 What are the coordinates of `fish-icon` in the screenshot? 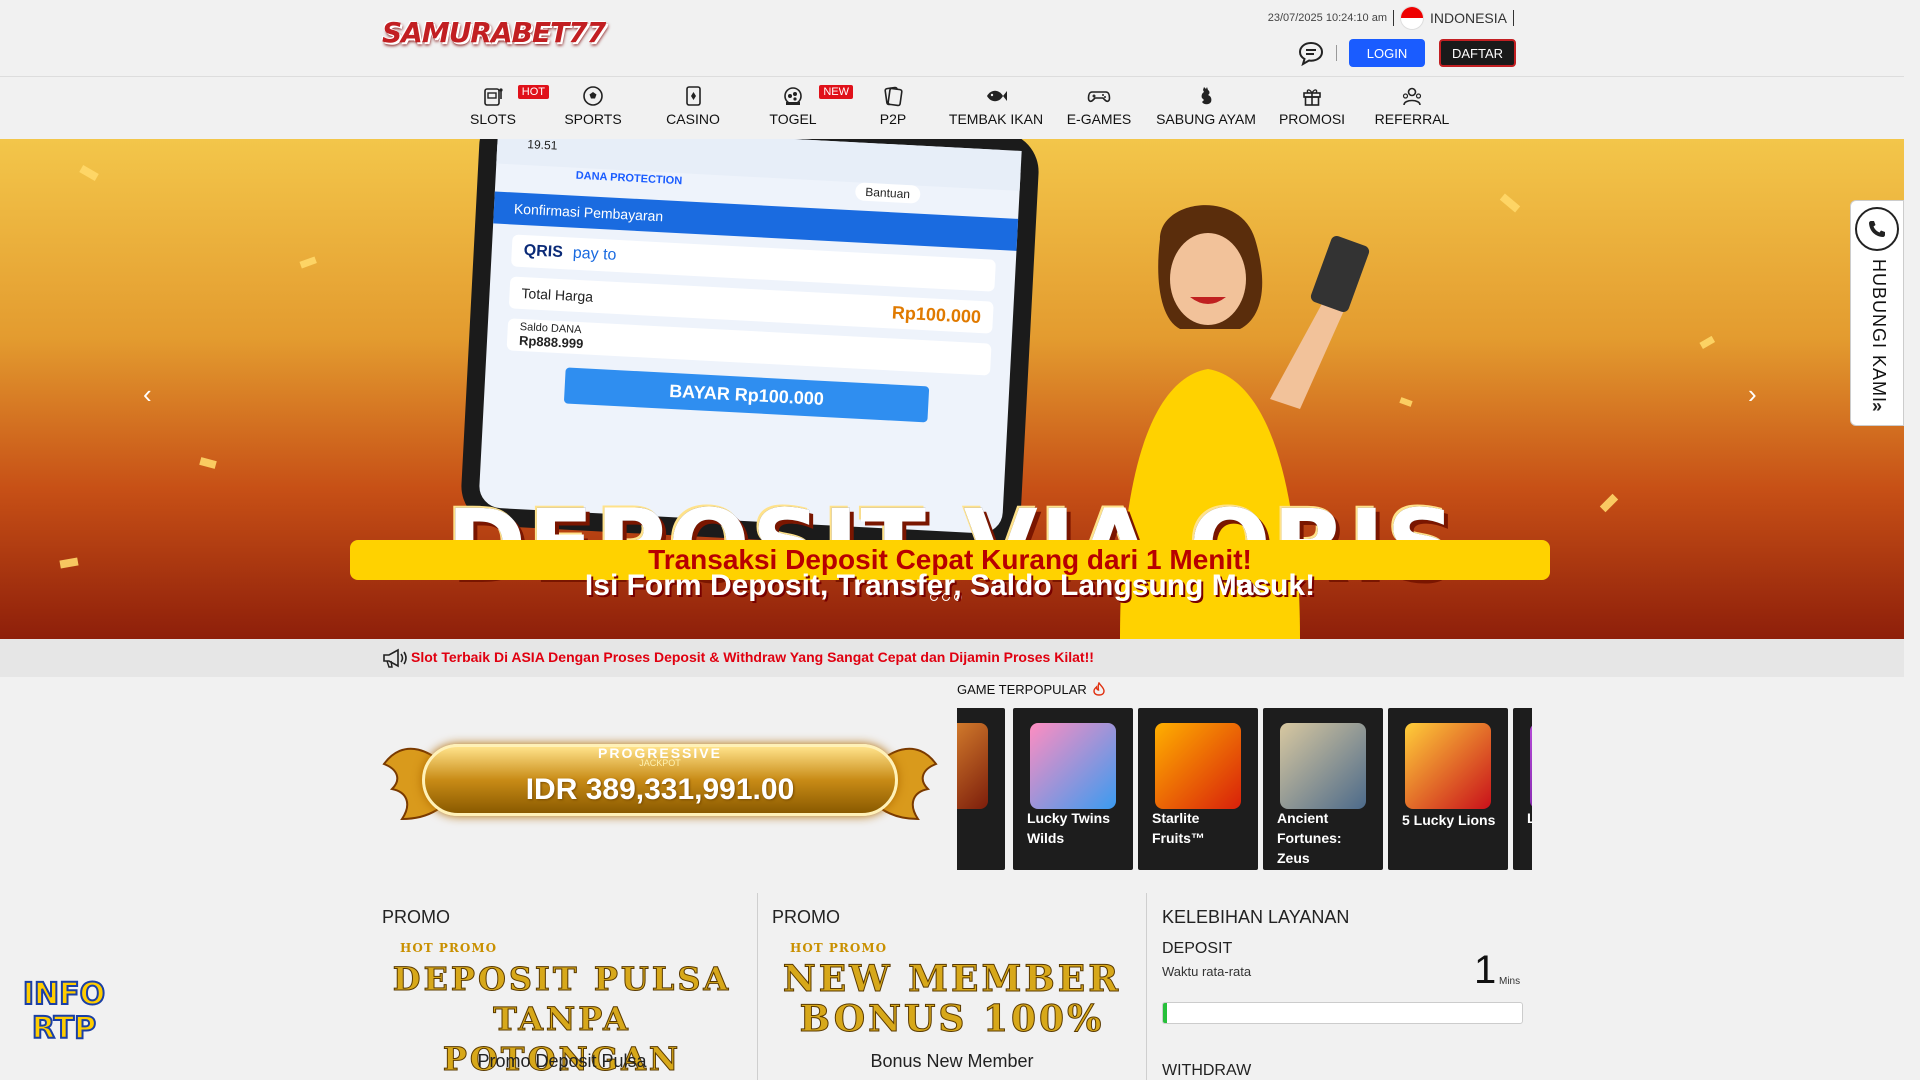 It's located at (997, 96).